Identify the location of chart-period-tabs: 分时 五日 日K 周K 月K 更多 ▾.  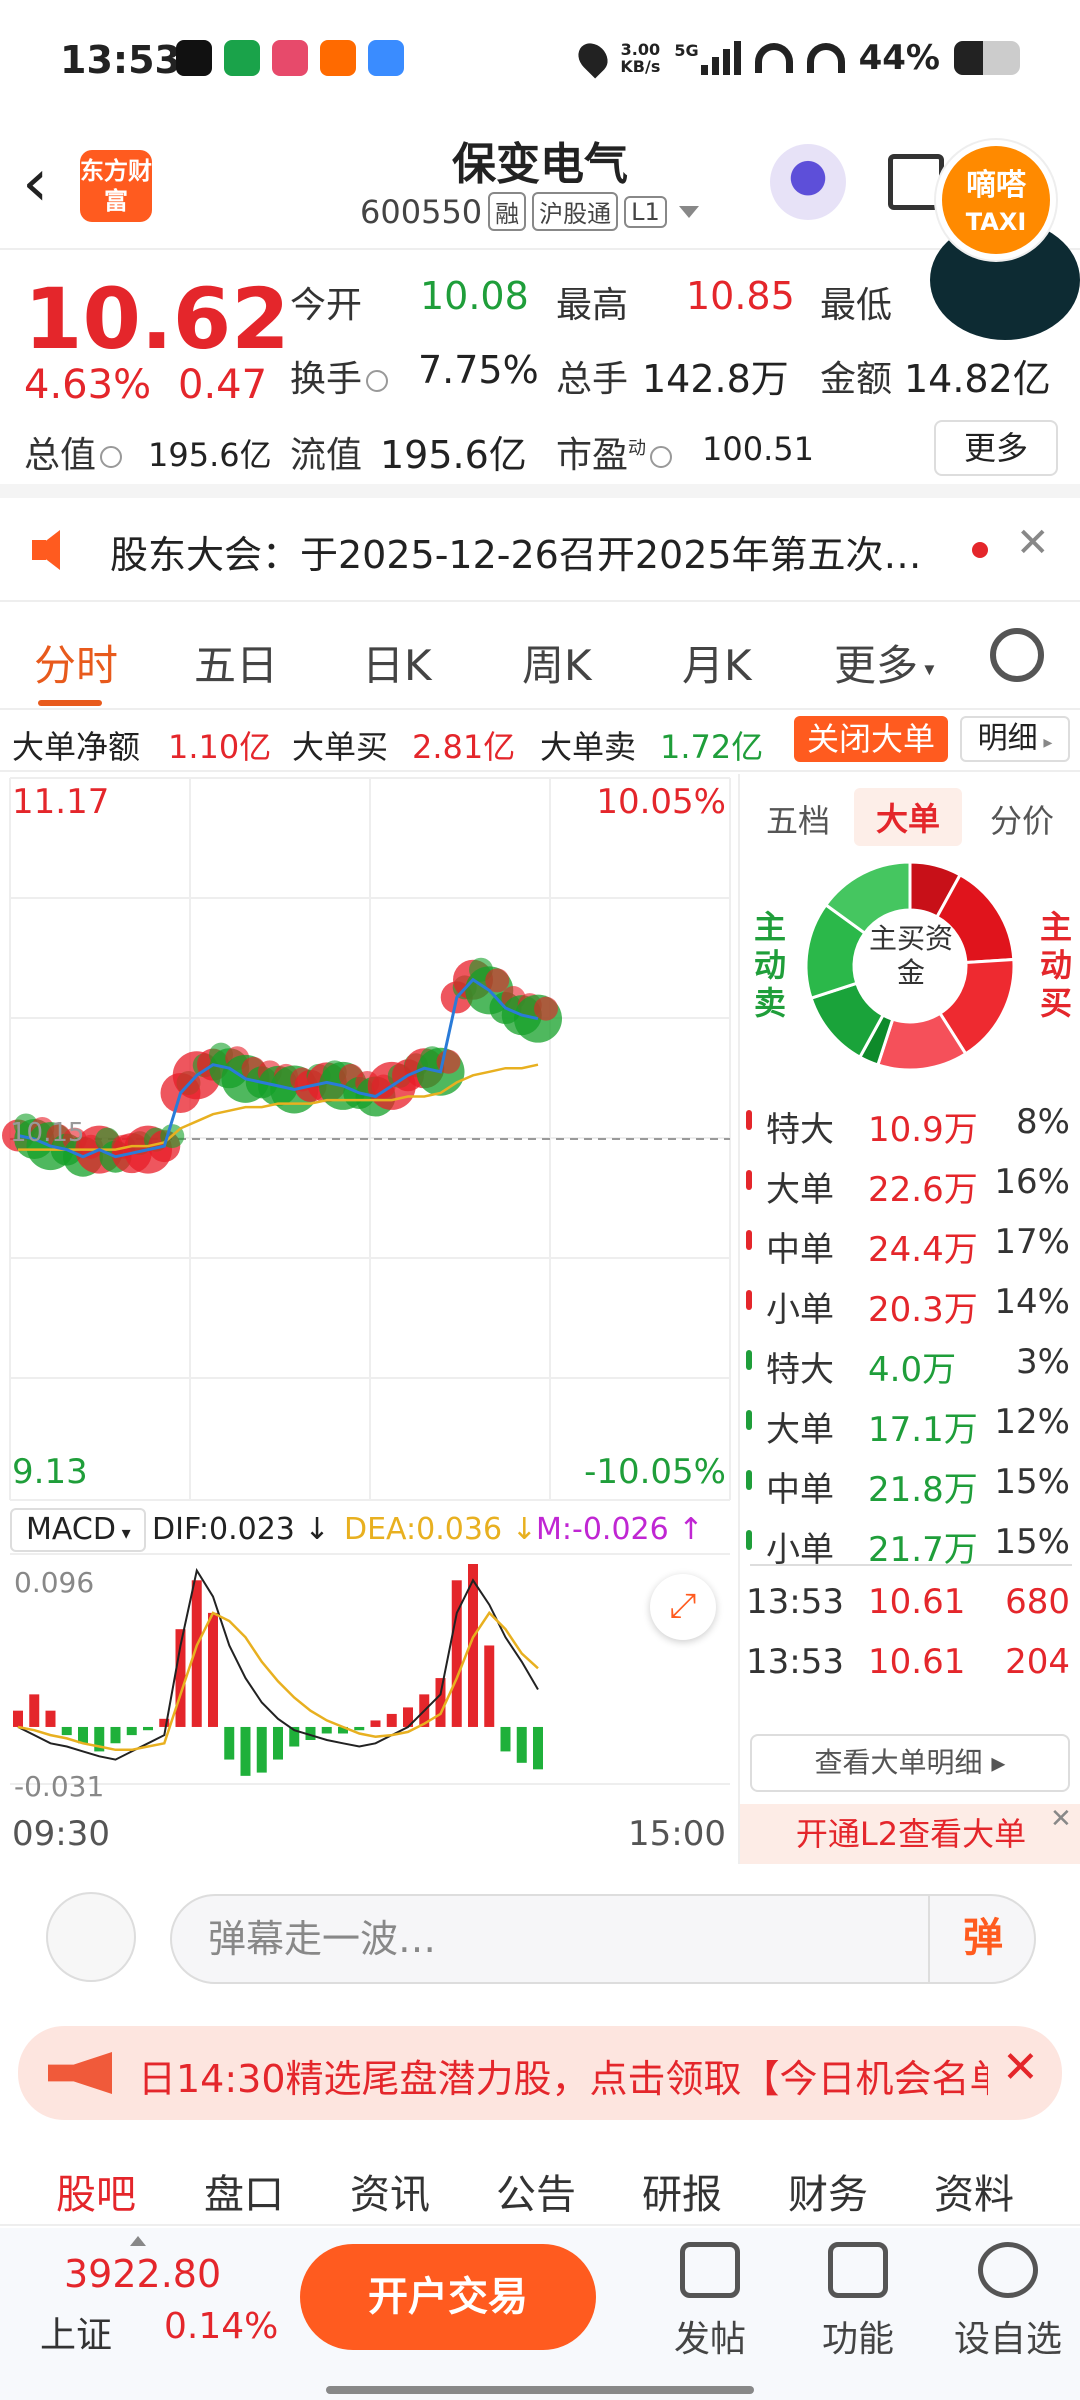
(540, 657).